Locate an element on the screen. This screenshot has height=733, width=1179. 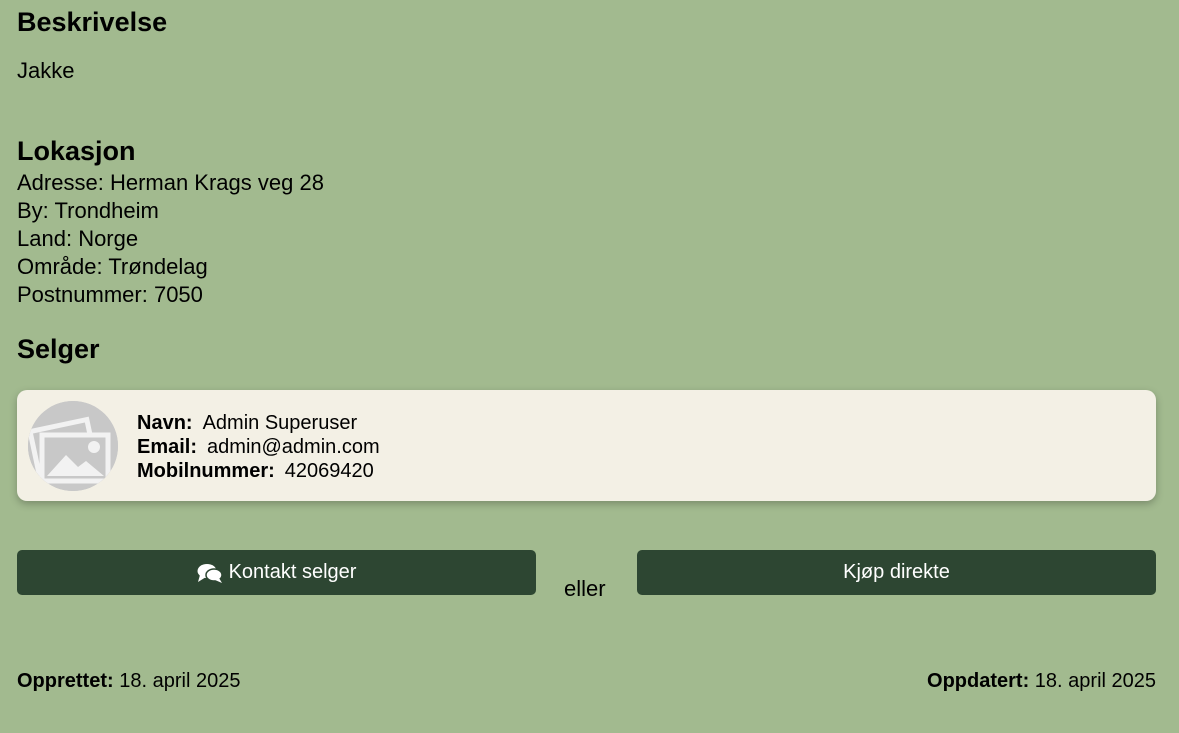
buy-now-button: Kjøp direkte is located at coordinates (896, 572).